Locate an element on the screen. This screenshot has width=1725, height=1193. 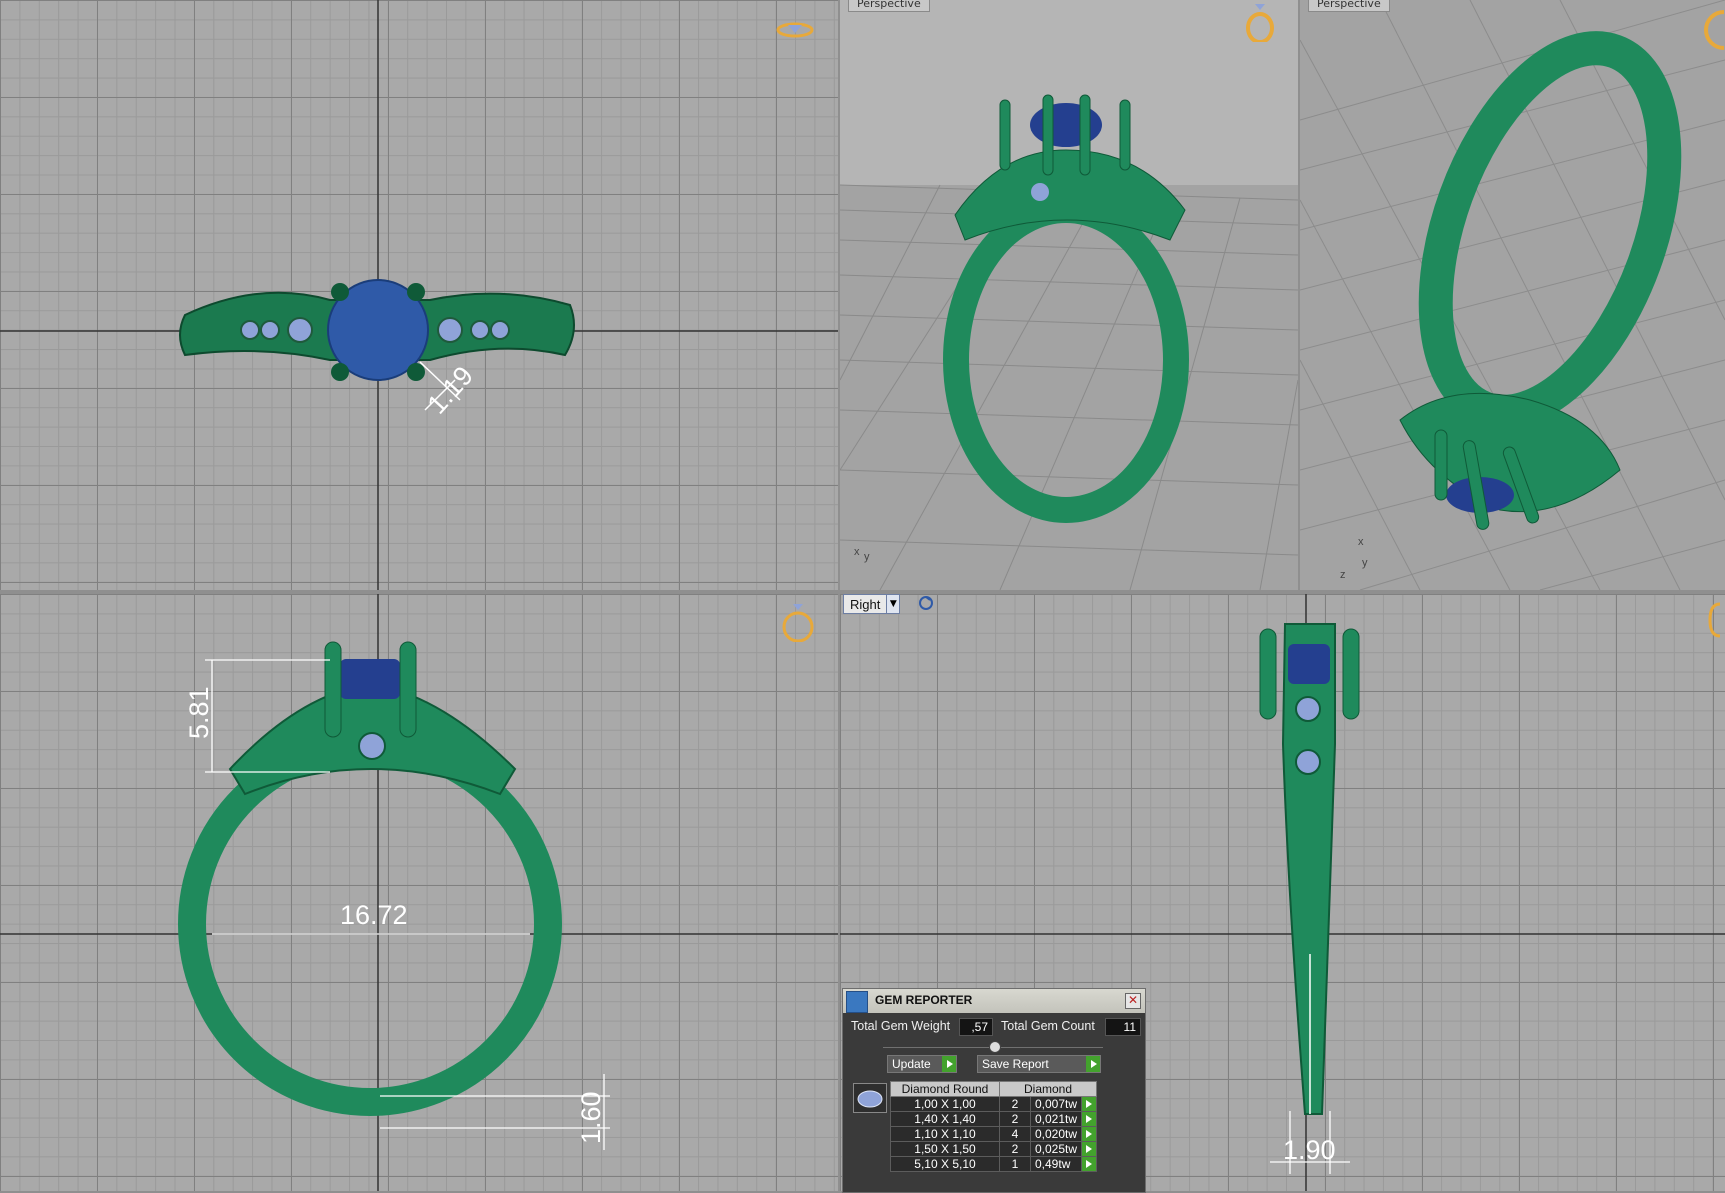
gem-weight: 0,025tw is located at coordinates (1056, 1149).